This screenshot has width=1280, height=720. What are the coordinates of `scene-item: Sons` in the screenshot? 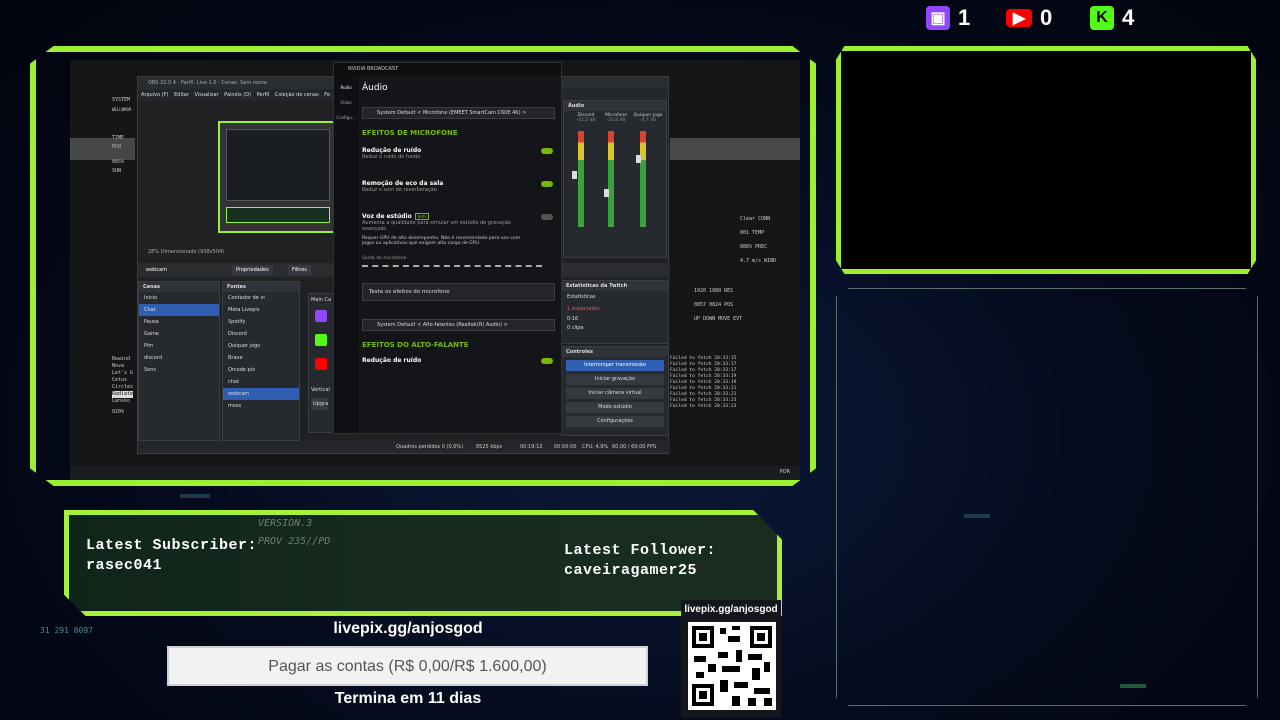 It's located at (179, 370).